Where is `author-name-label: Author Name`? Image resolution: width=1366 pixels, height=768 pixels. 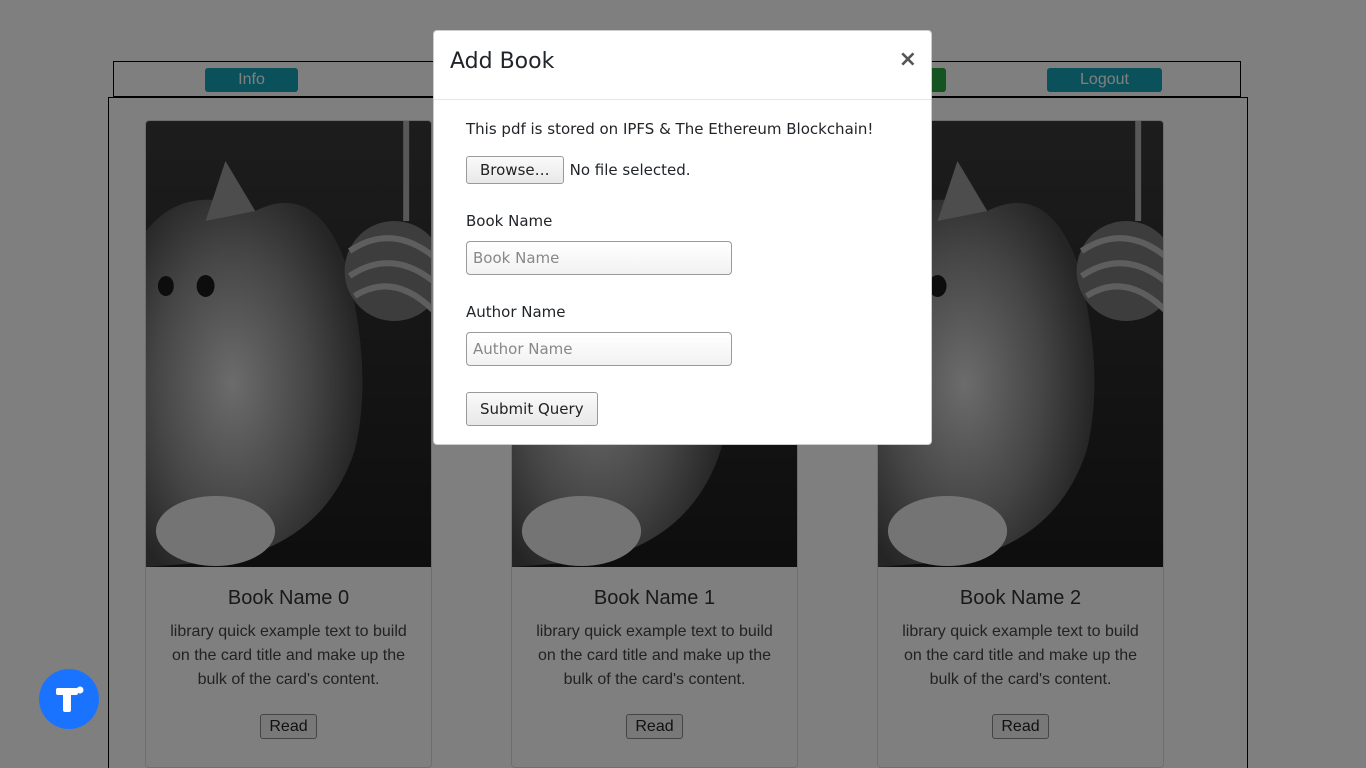
author-name-label: Author Name is located at coordinates (516, 312).